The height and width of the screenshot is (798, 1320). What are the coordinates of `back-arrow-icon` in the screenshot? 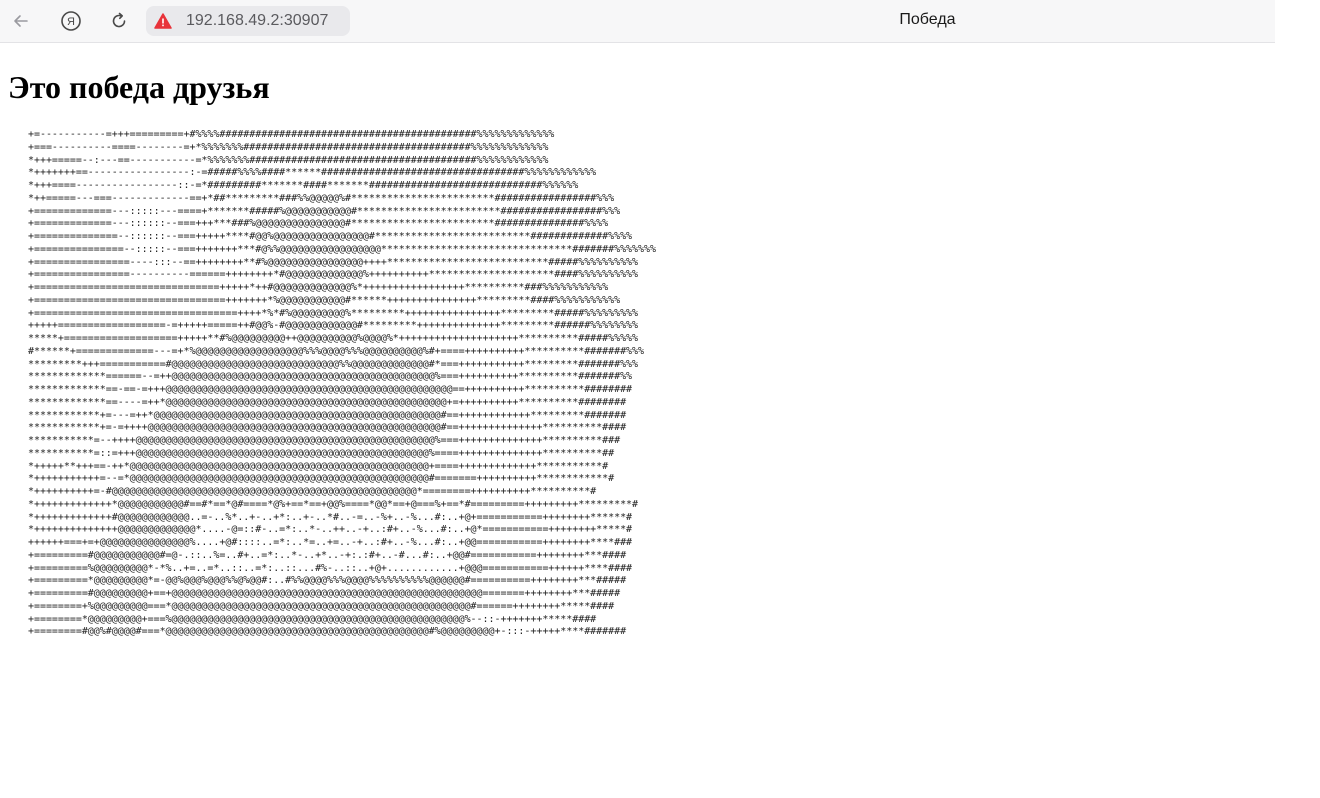 It's located at (21, 21).